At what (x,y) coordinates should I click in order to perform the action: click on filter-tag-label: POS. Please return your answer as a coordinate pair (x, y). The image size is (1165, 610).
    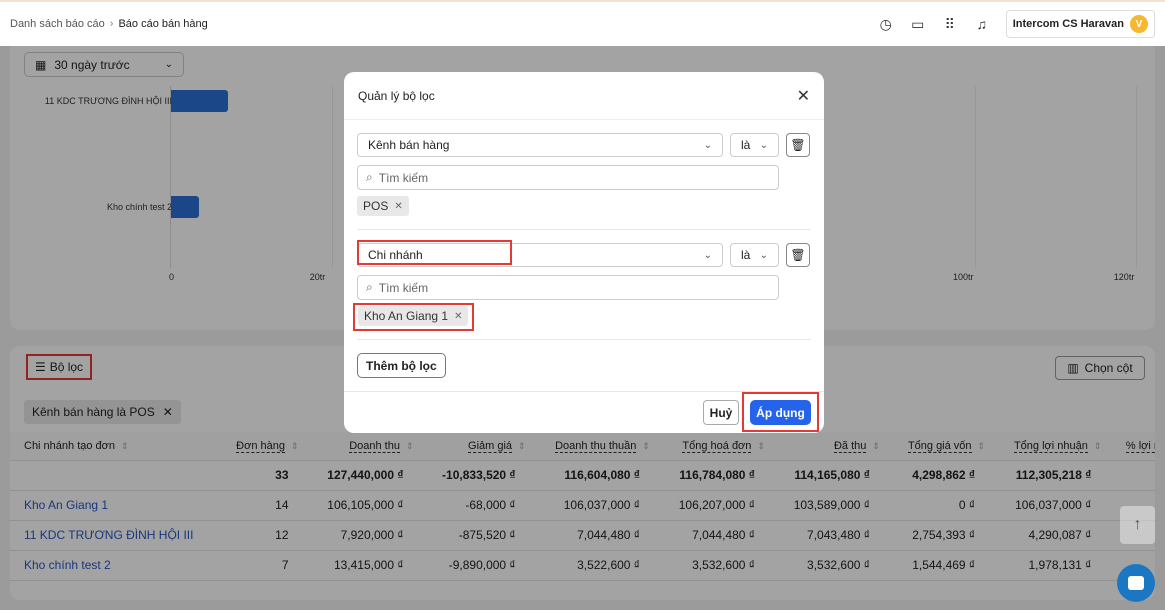
    Looking at the image, I should click on (376, 206).